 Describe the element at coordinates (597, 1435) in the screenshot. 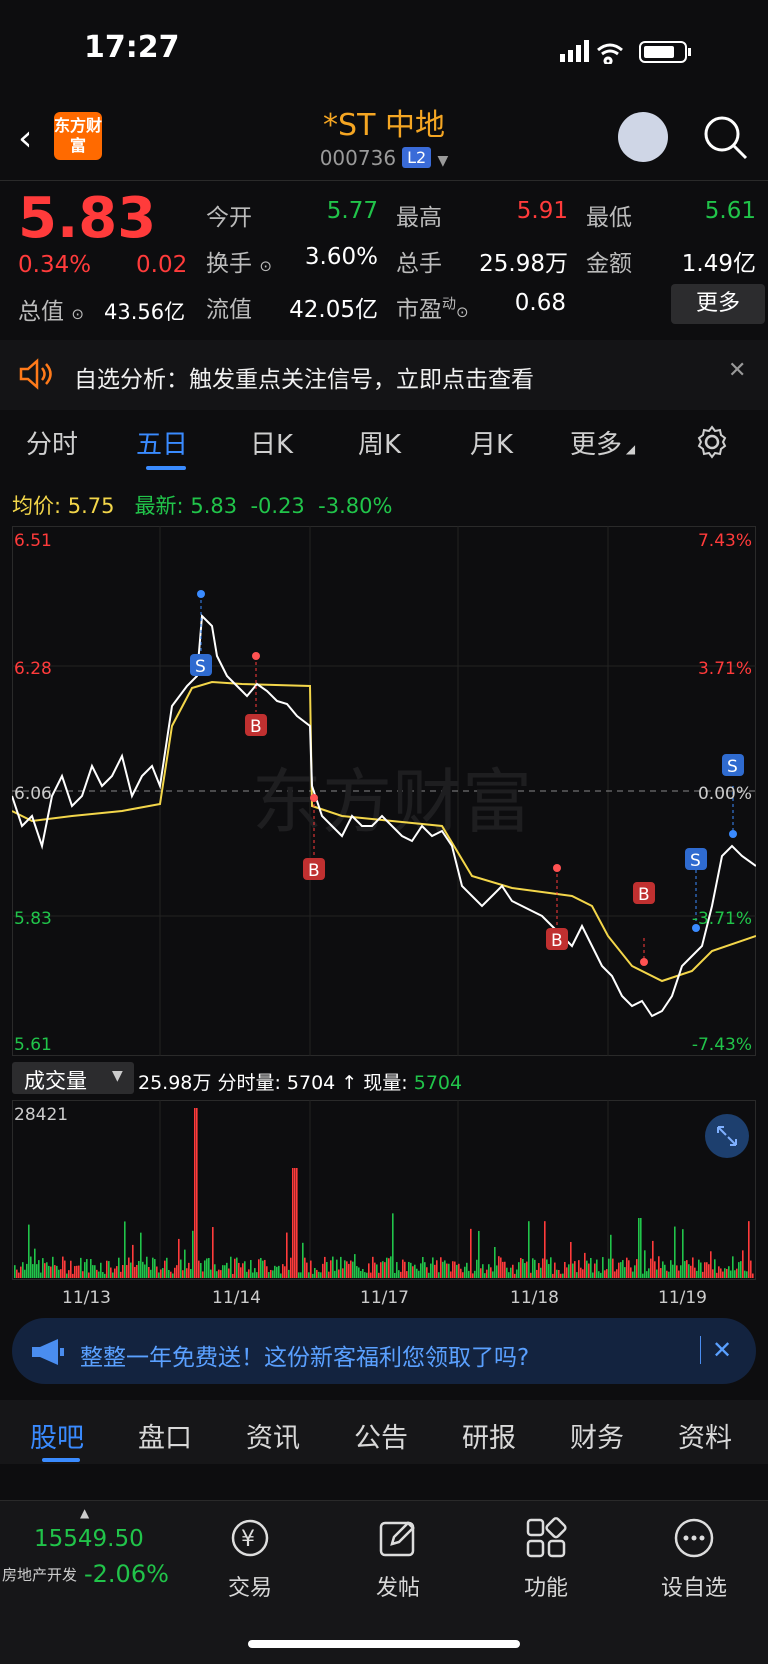

I see `tab-finance: 财务` at that location.